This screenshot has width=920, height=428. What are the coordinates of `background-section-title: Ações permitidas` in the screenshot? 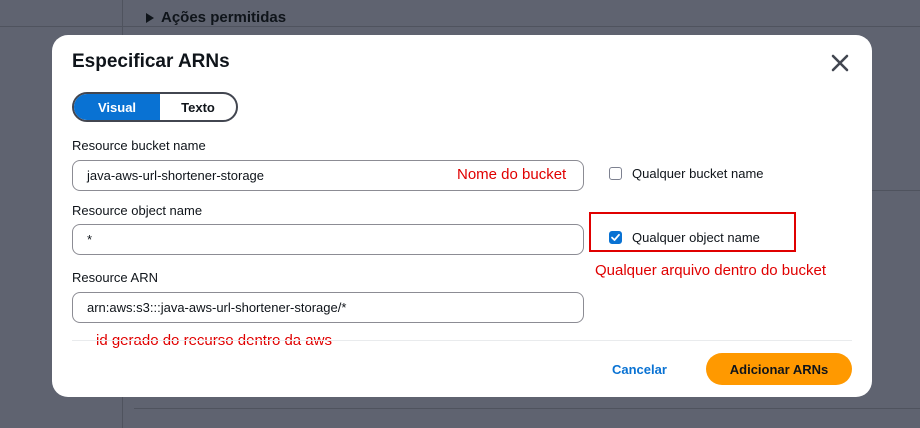 It's located at (224, 17).